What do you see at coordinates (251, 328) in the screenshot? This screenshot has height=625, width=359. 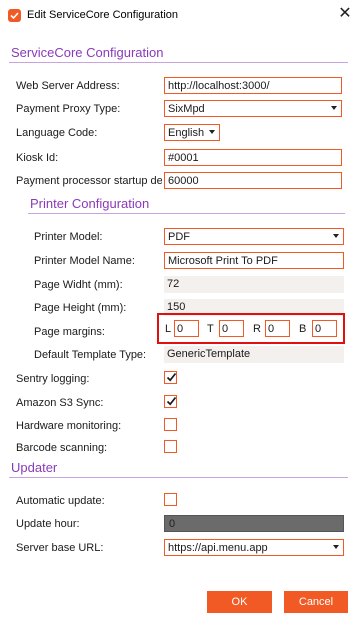 I see `page-margins-highlight: L 0 T 0 R 0 B 0` at bounding box center [251, 328].